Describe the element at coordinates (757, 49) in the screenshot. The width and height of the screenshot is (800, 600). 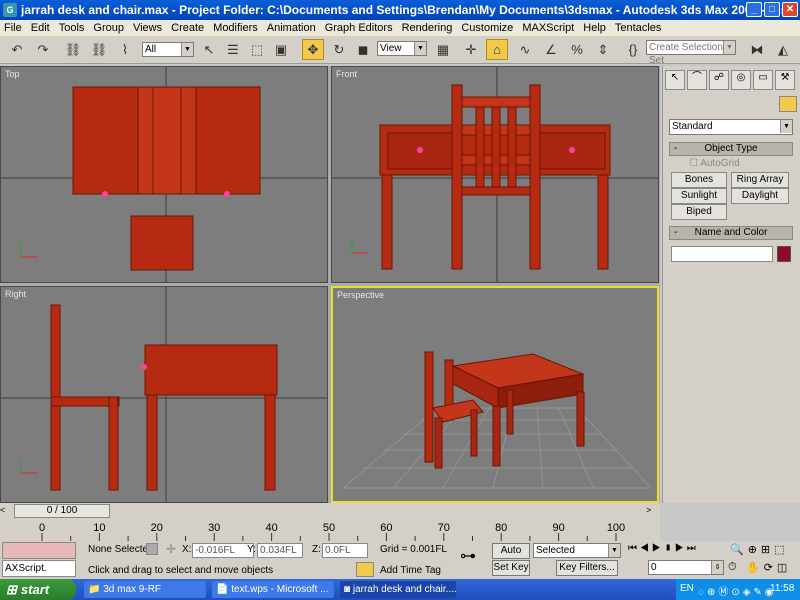
I see `mirror-icon: ⧓` at that location.